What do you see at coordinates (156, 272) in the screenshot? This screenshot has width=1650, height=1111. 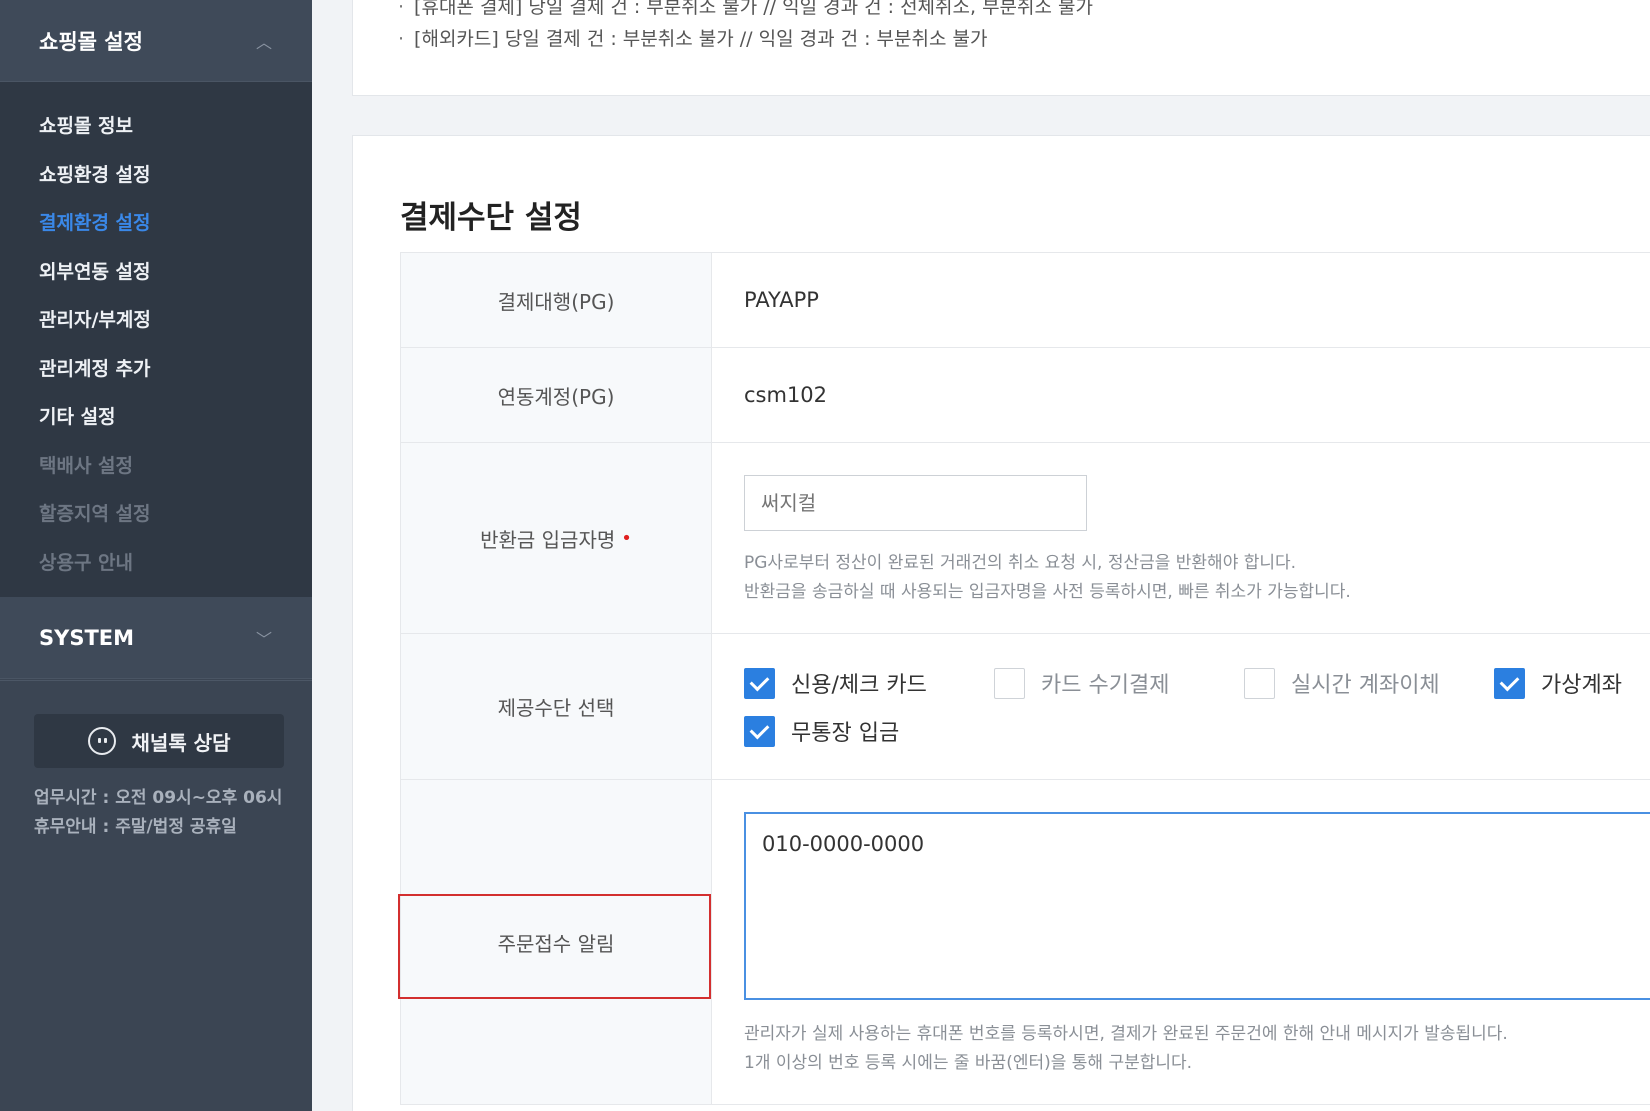 I see `sidebar-item-external-link: 외부연동 설정` at bounding box center [156, 272].